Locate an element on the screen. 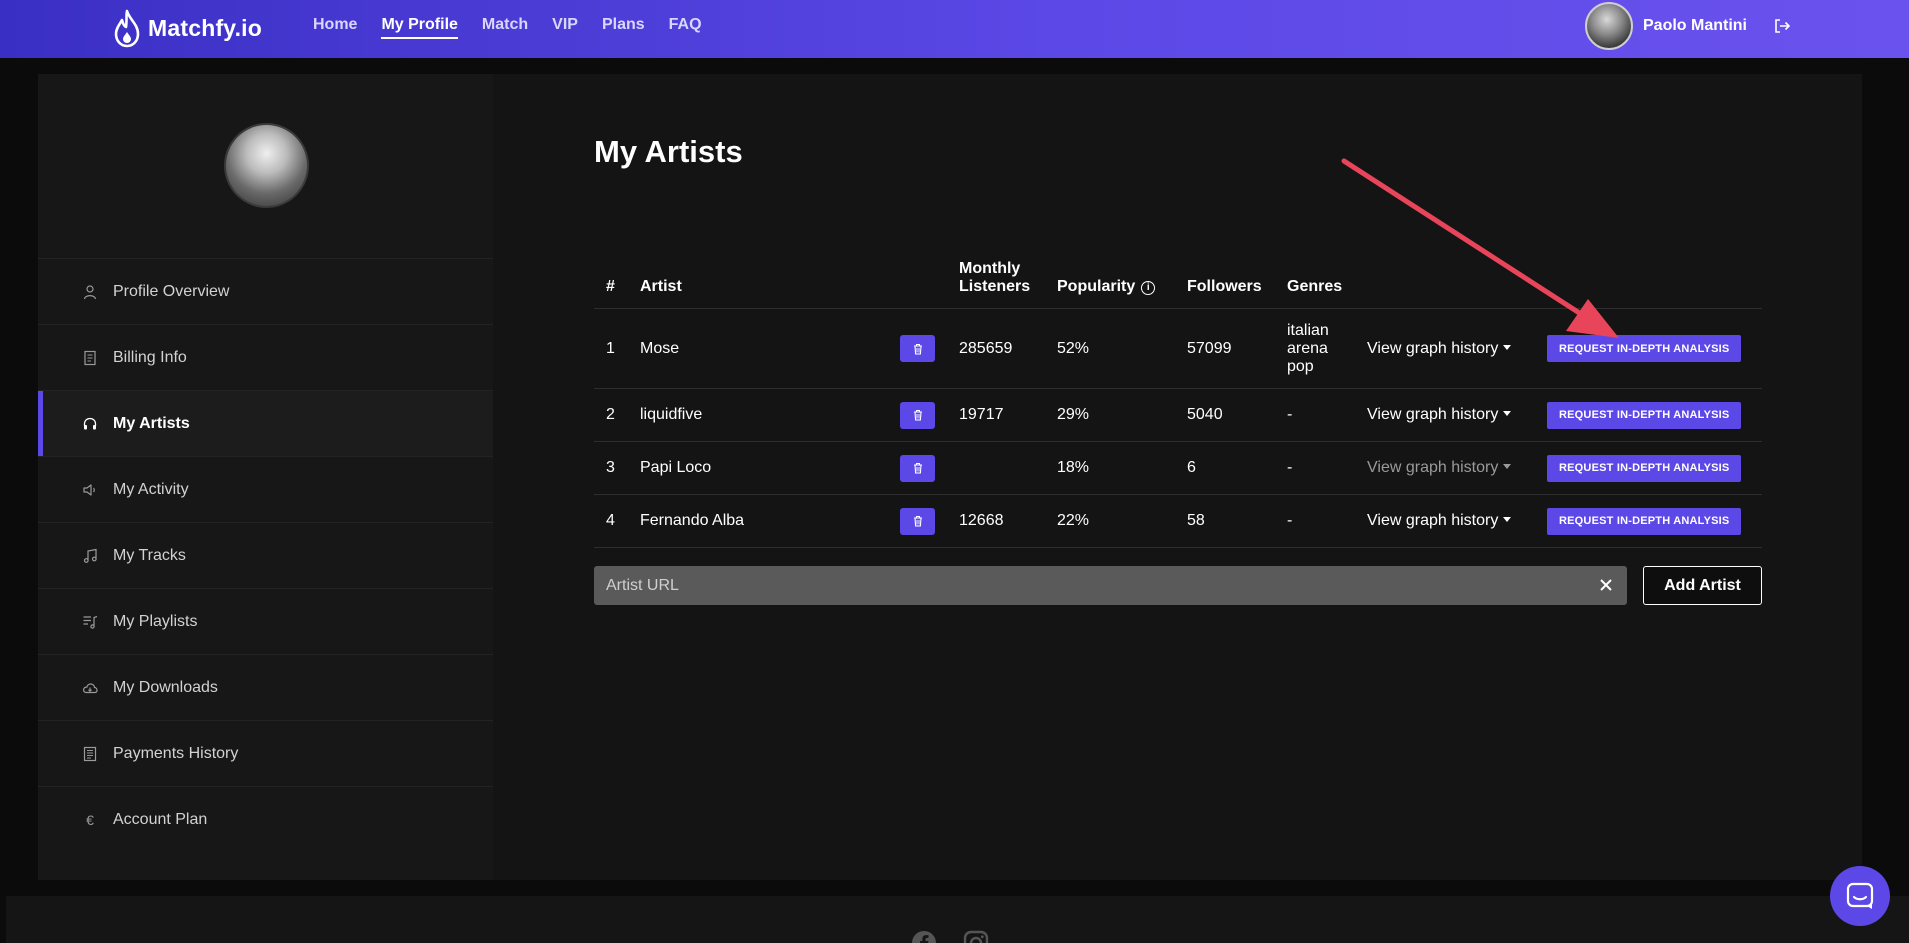 This screenshot has width=1909, height=943. artist-url-input is located at coordinates (1086, 585).